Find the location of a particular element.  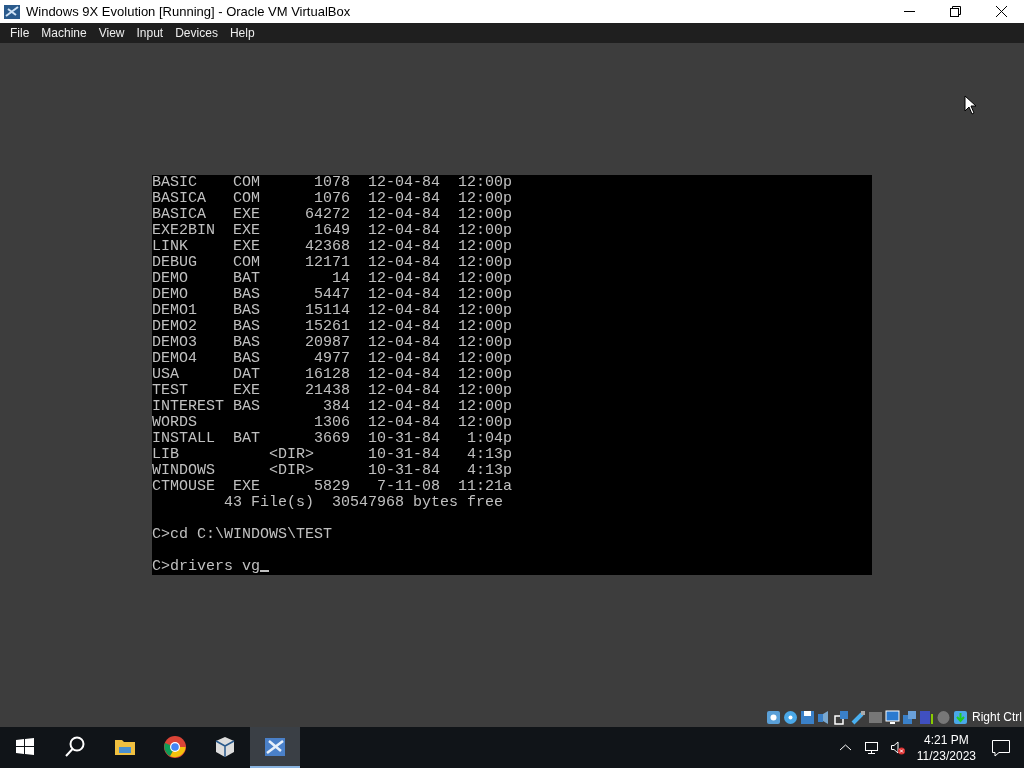

disc-icon is located at coordinates (790, 717).